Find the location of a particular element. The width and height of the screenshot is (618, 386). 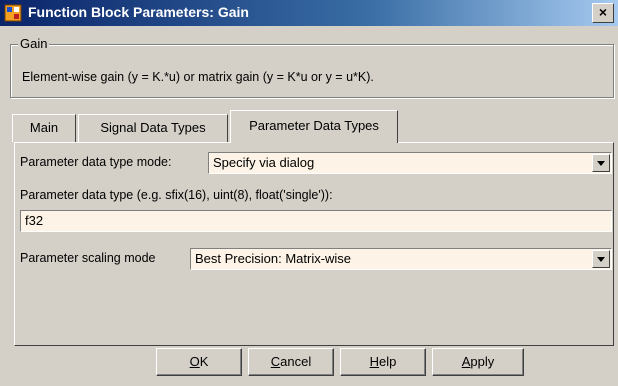

tab-main: Main is located at coordinates (44, 128).